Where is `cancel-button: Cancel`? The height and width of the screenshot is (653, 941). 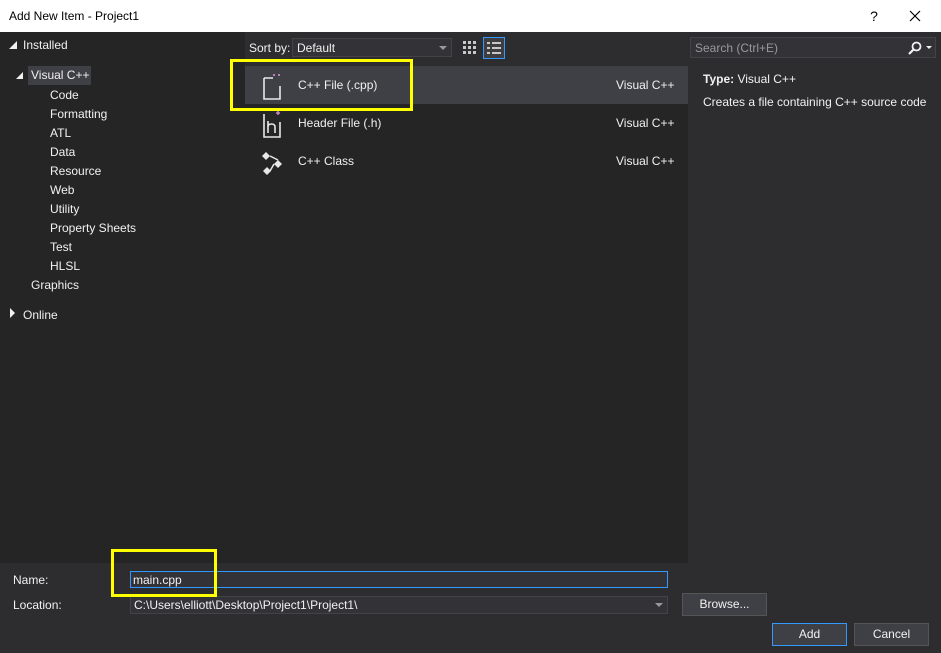 cancel-button: Cancel is located at coordinates (891, 634).